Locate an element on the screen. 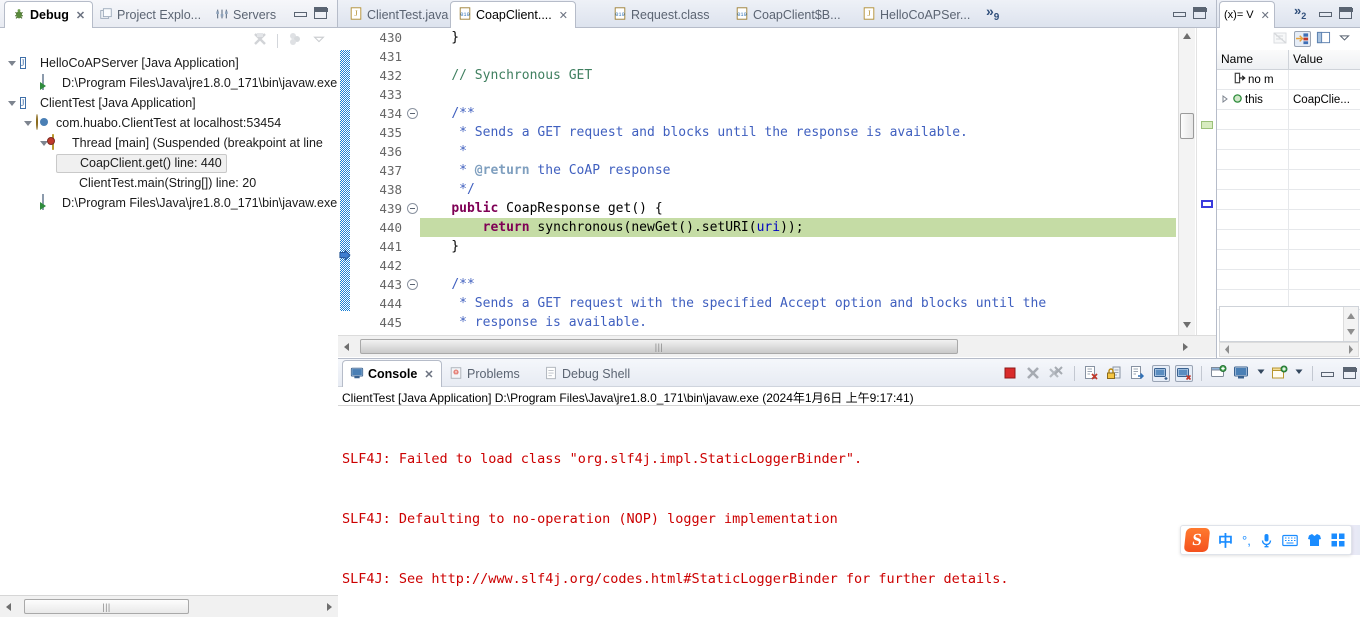 This screenshot has height=617, width=1360. toolbox-icon is located at coordinates (1338, 540).